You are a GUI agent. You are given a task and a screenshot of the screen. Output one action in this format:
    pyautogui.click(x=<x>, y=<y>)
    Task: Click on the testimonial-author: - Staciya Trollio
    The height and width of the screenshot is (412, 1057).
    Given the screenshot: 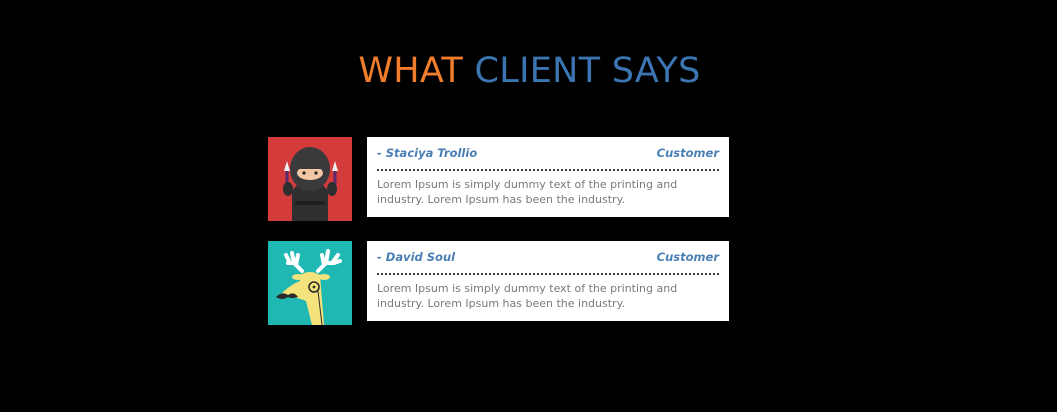 What is the action you would take?
    pyautogui.click(x=427, y=153)
    